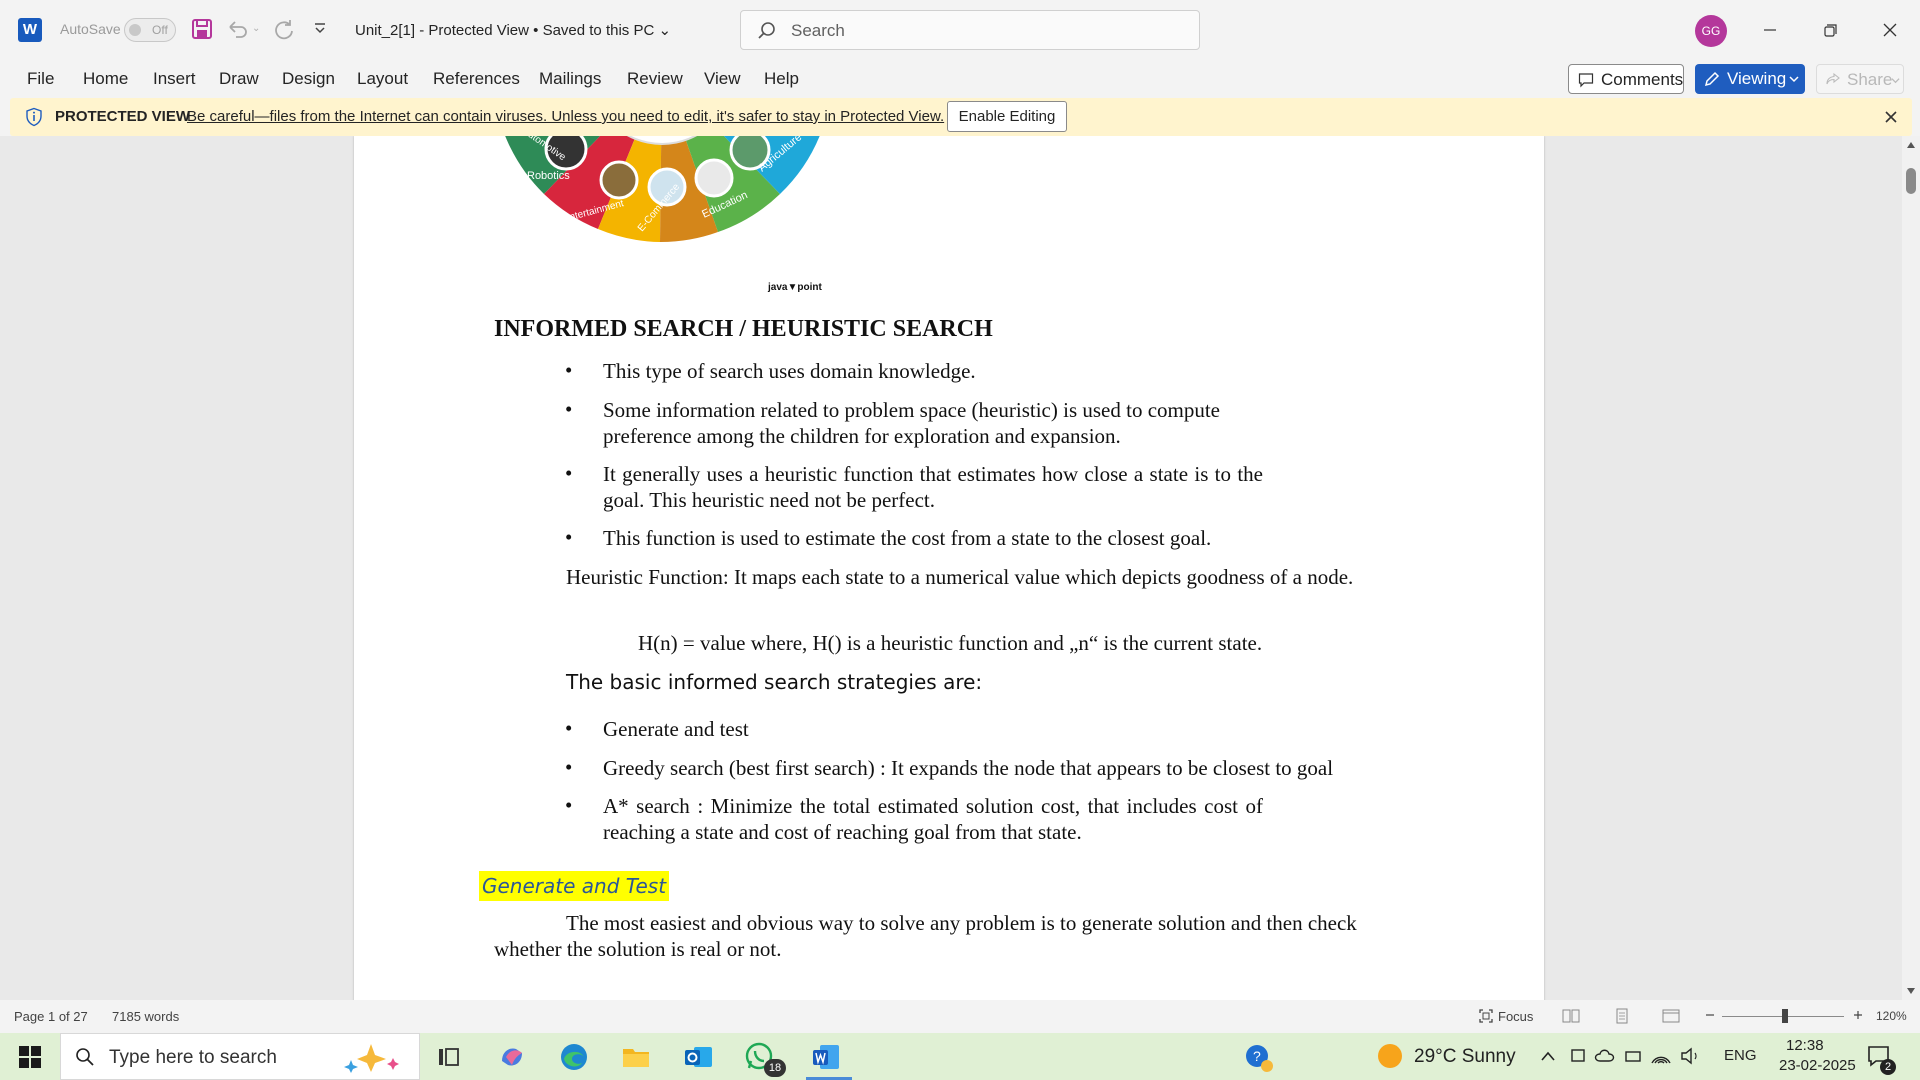 This screenshot has width=1920, height=1080. I want to click on search-icon, so click(766, 30).